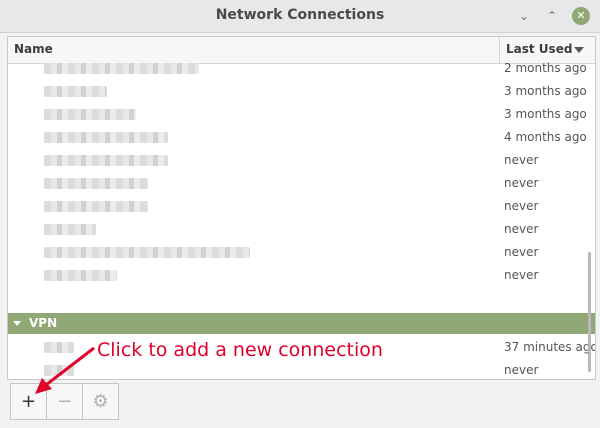  Describe the element at coordinates (301, 323) in the screenshot. I see `group-header-vpn: VPN` at that location.